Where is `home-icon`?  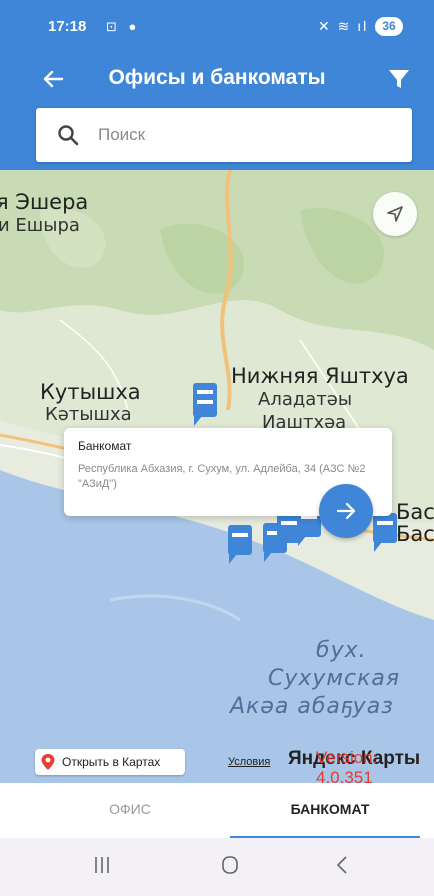
home-icon is located at coordinates (230, 865).